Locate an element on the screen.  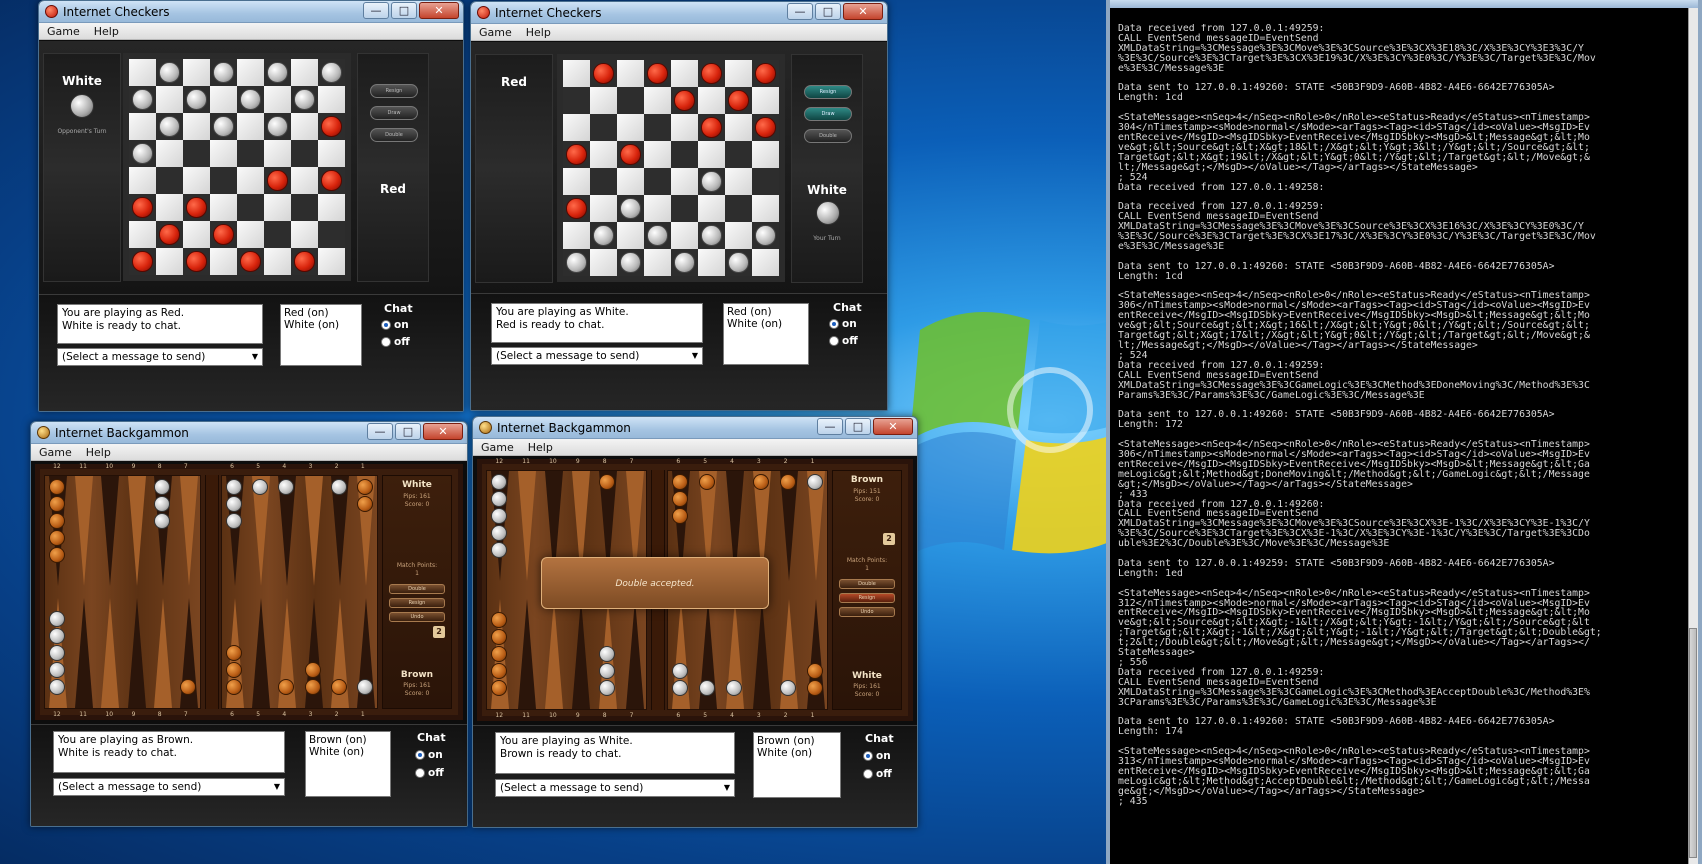
checkers-board is located at coordinates (237, 167).